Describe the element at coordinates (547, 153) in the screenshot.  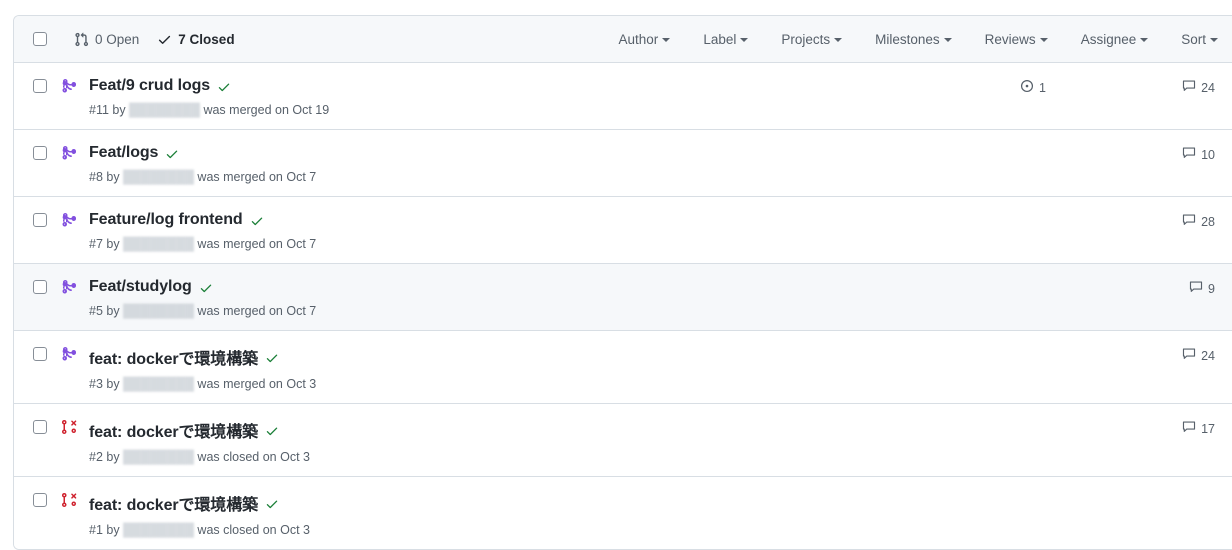
I see `row-title-line: Feat/logs` at that location.